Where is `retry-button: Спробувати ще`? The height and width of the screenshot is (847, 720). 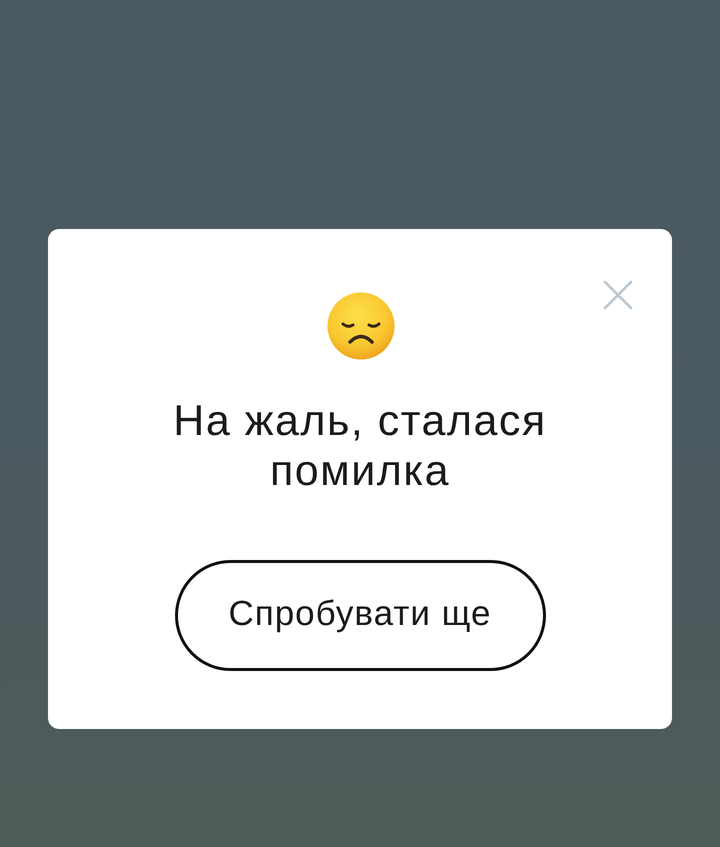
retry-button: Спробувати ще is located at coordinates (360, 615).